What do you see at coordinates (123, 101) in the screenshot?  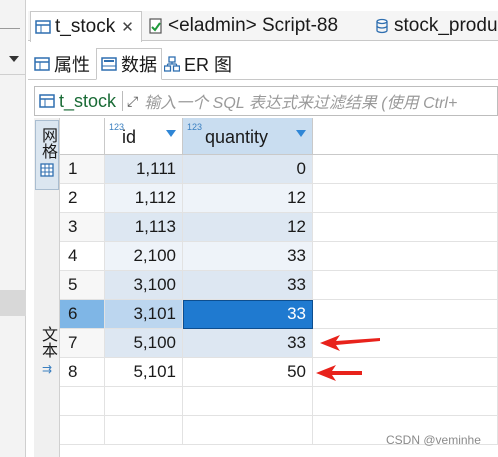 I see `filter-divider` at bounding box center [123, 101].